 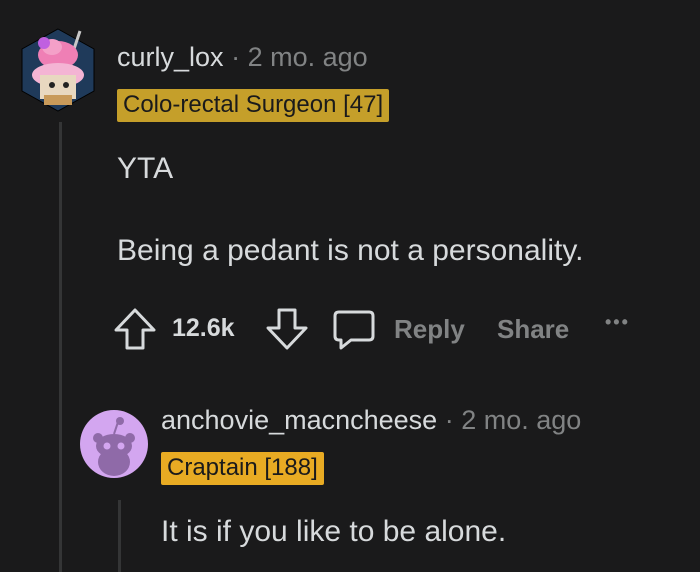 I want to click on downvote-icon, so click(x=287, y=331).